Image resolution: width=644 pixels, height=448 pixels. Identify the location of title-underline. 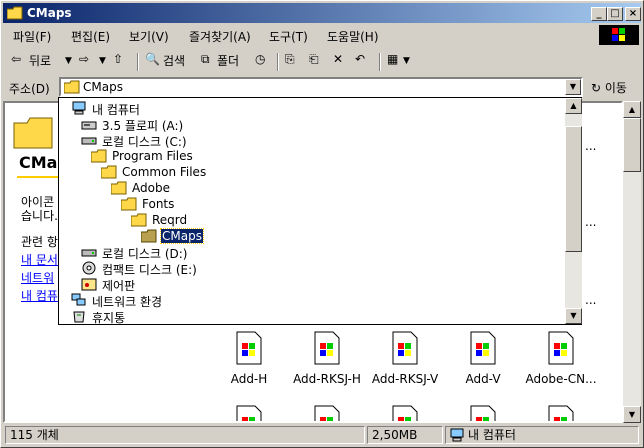
(39, 177).